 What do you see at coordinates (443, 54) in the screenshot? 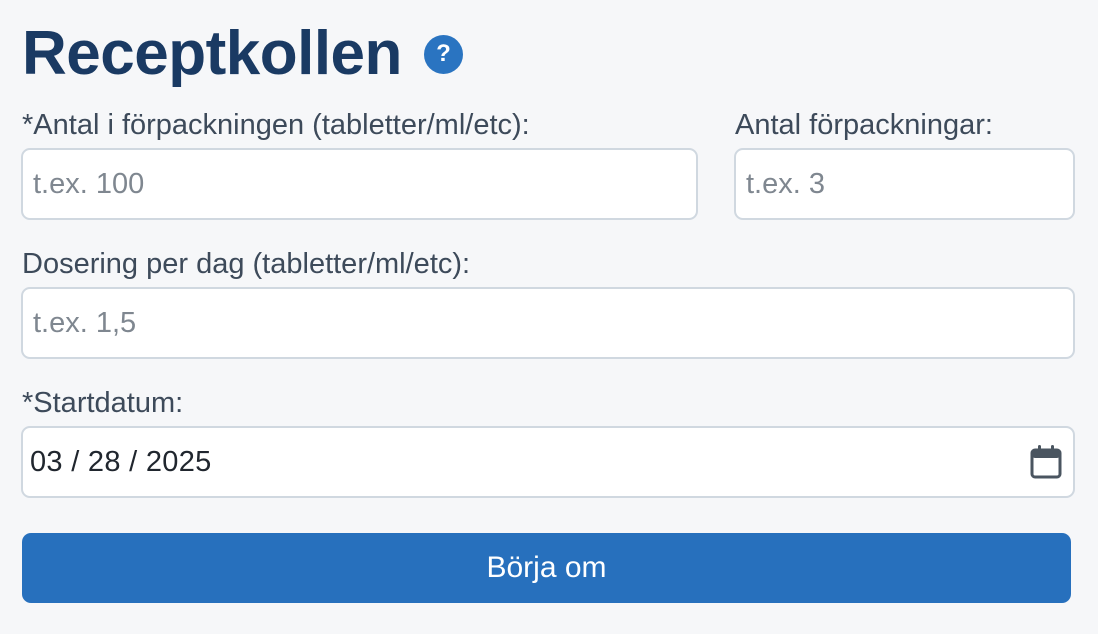
I see `question-circle-icon: ?` at bounding box center [443, 54].